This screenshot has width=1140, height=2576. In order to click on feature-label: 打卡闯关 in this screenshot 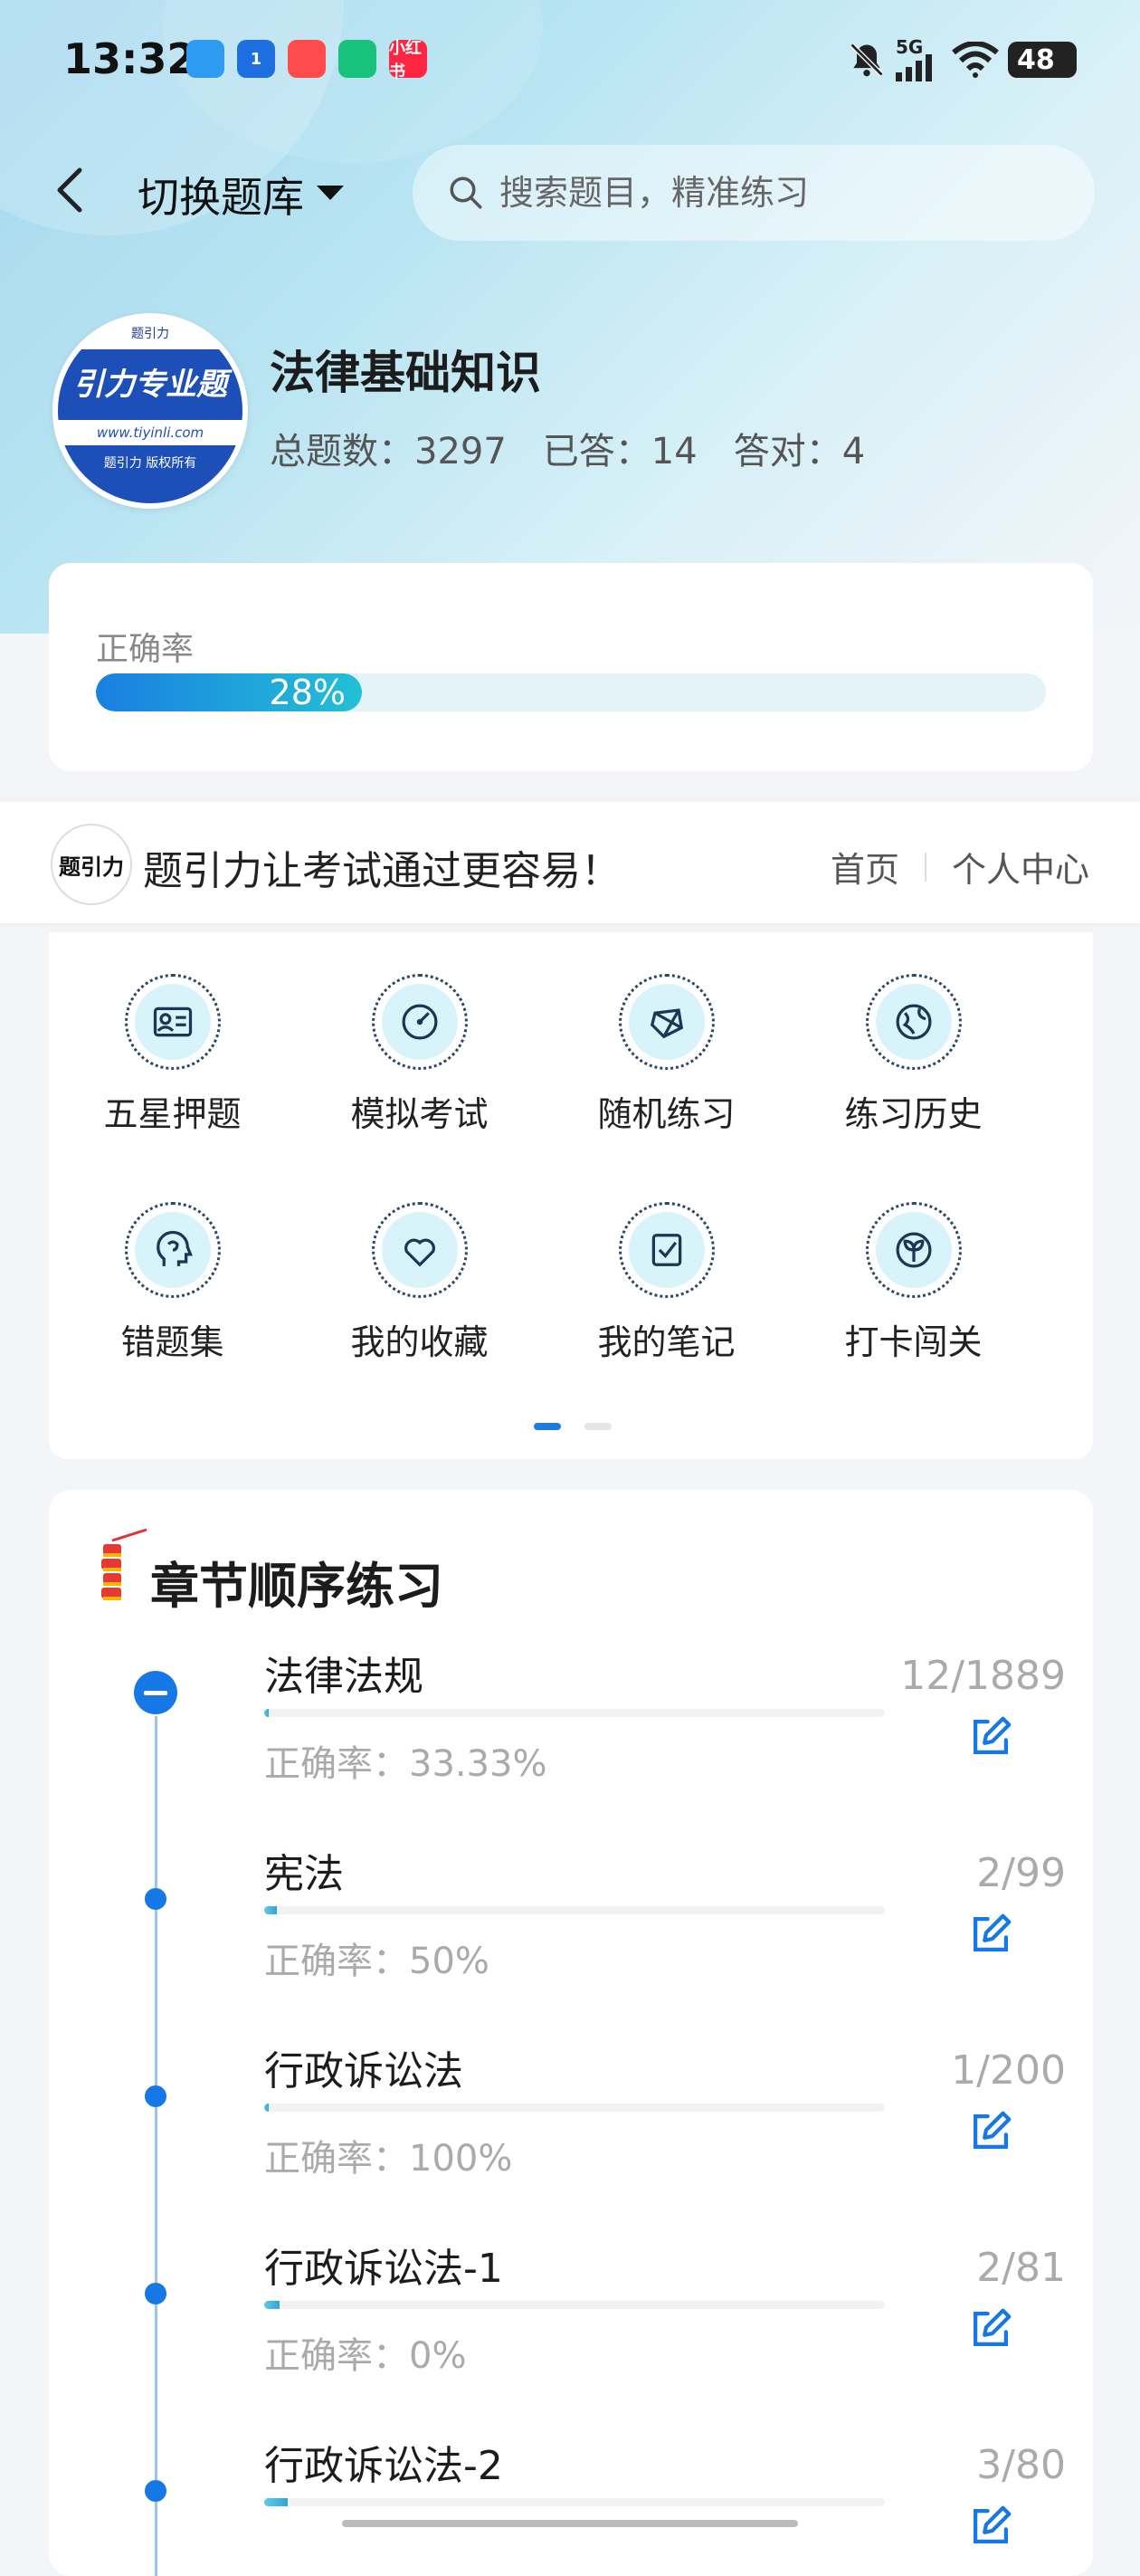, I will do `click(914, 1342)`.